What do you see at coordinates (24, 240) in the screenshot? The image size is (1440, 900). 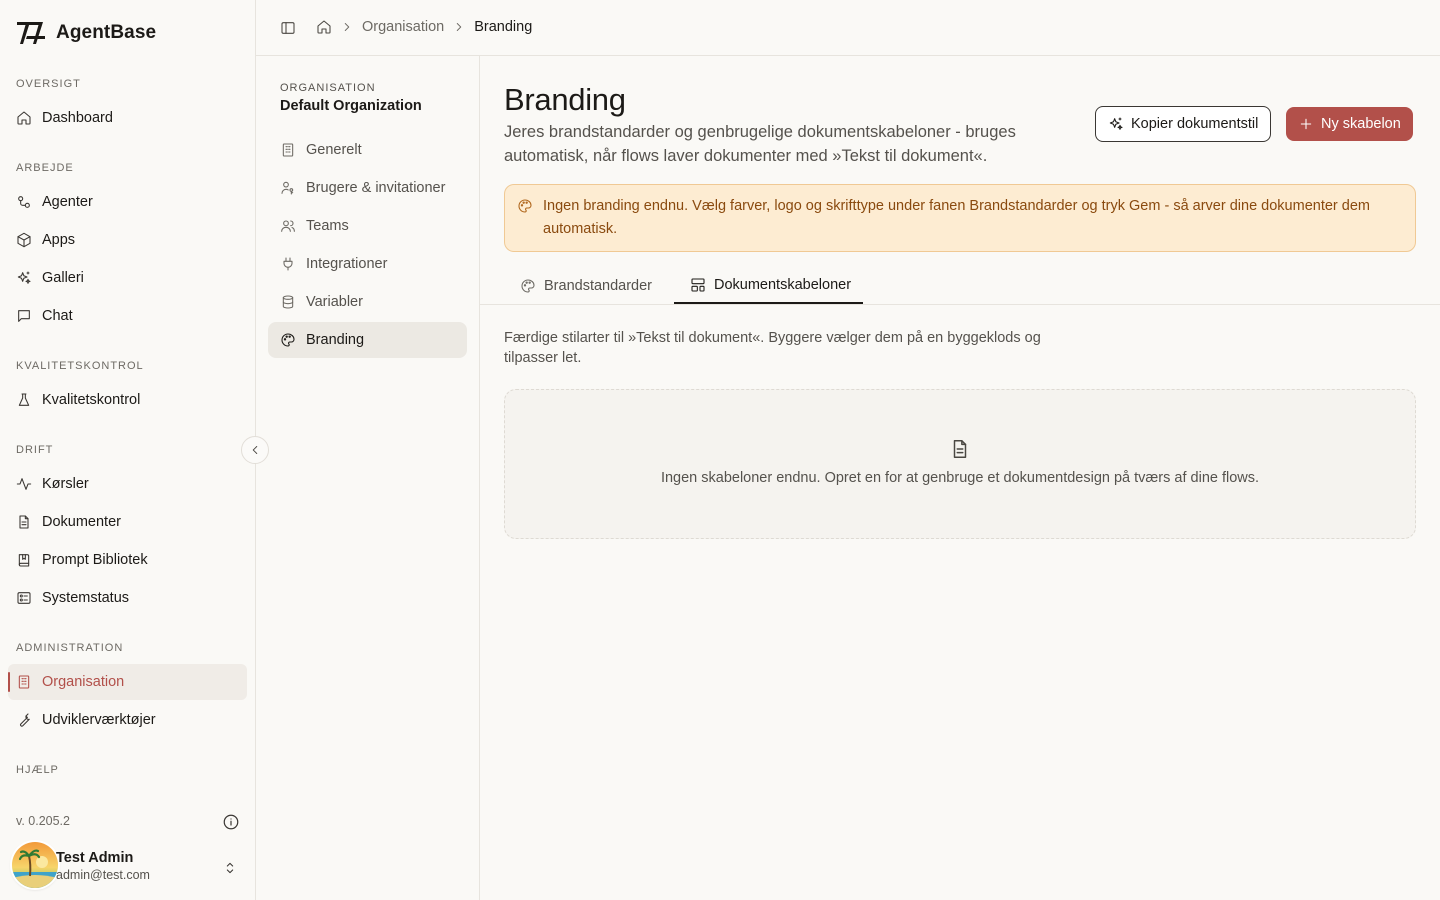 I see `box-icon` at bounding box center [24, 240].